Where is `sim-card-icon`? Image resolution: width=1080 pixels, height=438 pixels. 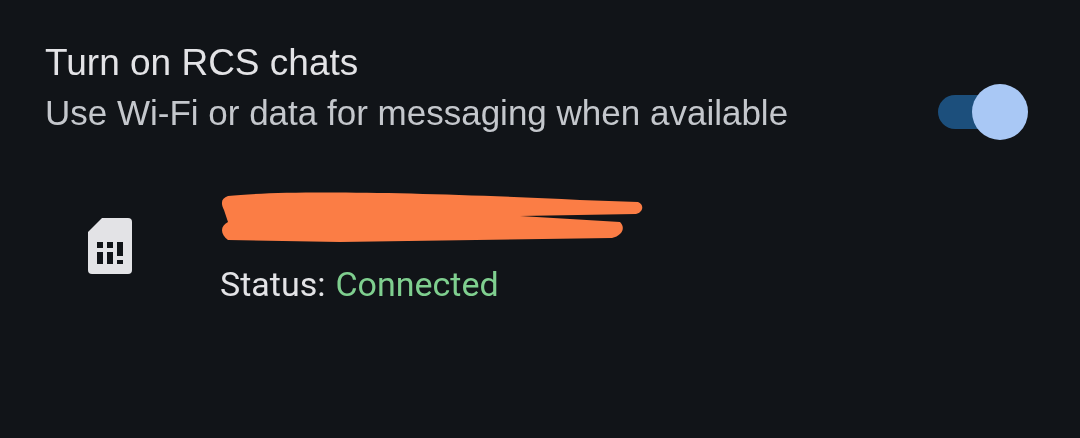
sim-card-icon is located at coordinates (110, 246).